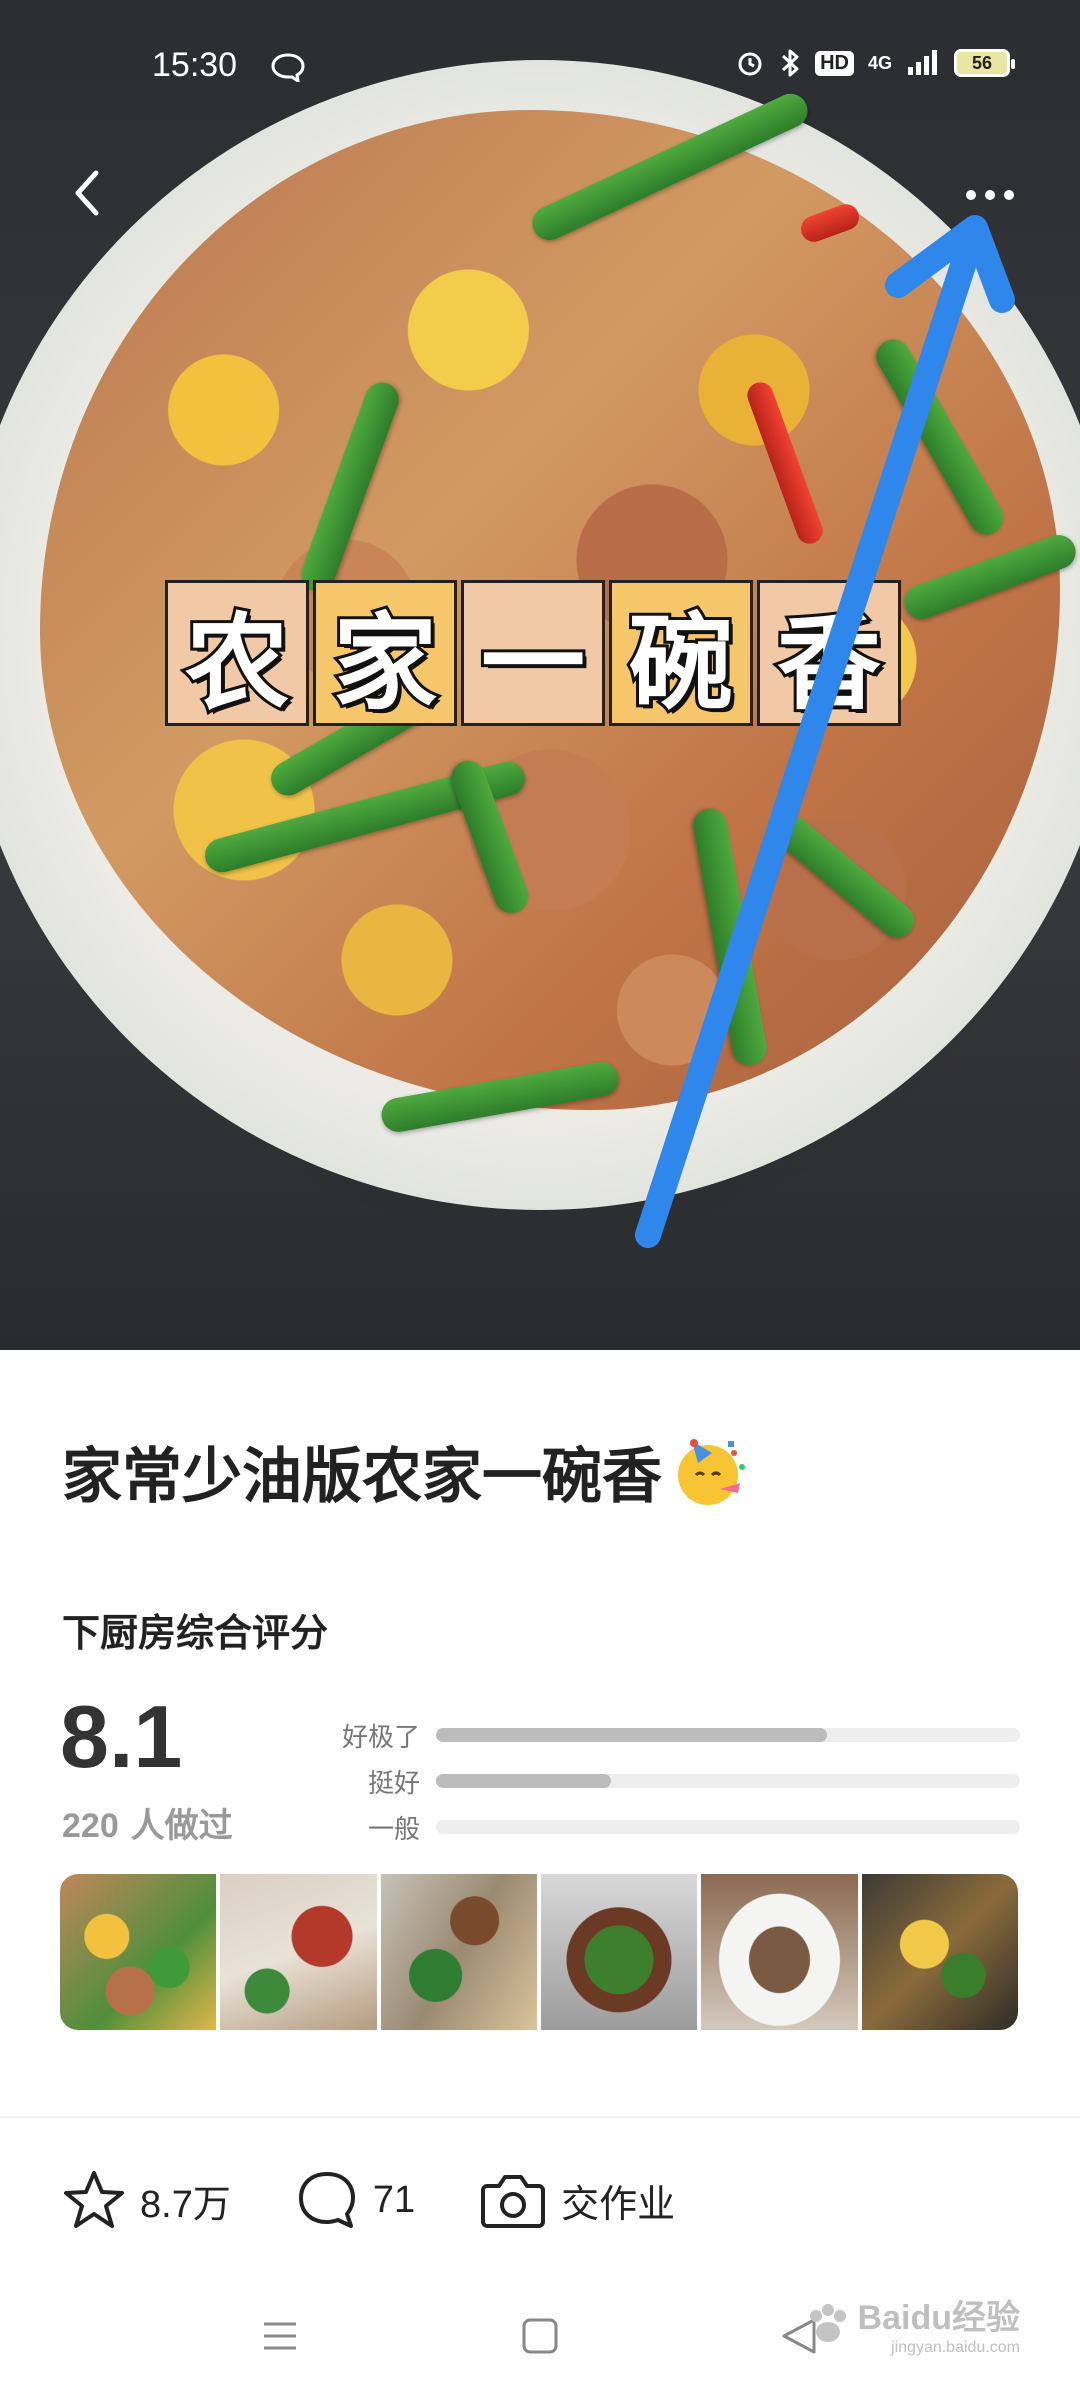 This screenshot has width=1080, height=2400. I want to click on nav-menu-button, so click(280, 2336).